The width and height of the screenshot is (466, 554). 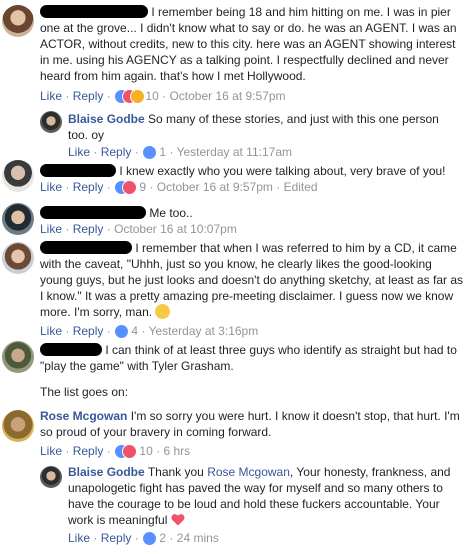 What do you see at coordinates (198, 538) in the screenshot?
I see `timestamp: 24 mins` at bounding box center [198, 538].